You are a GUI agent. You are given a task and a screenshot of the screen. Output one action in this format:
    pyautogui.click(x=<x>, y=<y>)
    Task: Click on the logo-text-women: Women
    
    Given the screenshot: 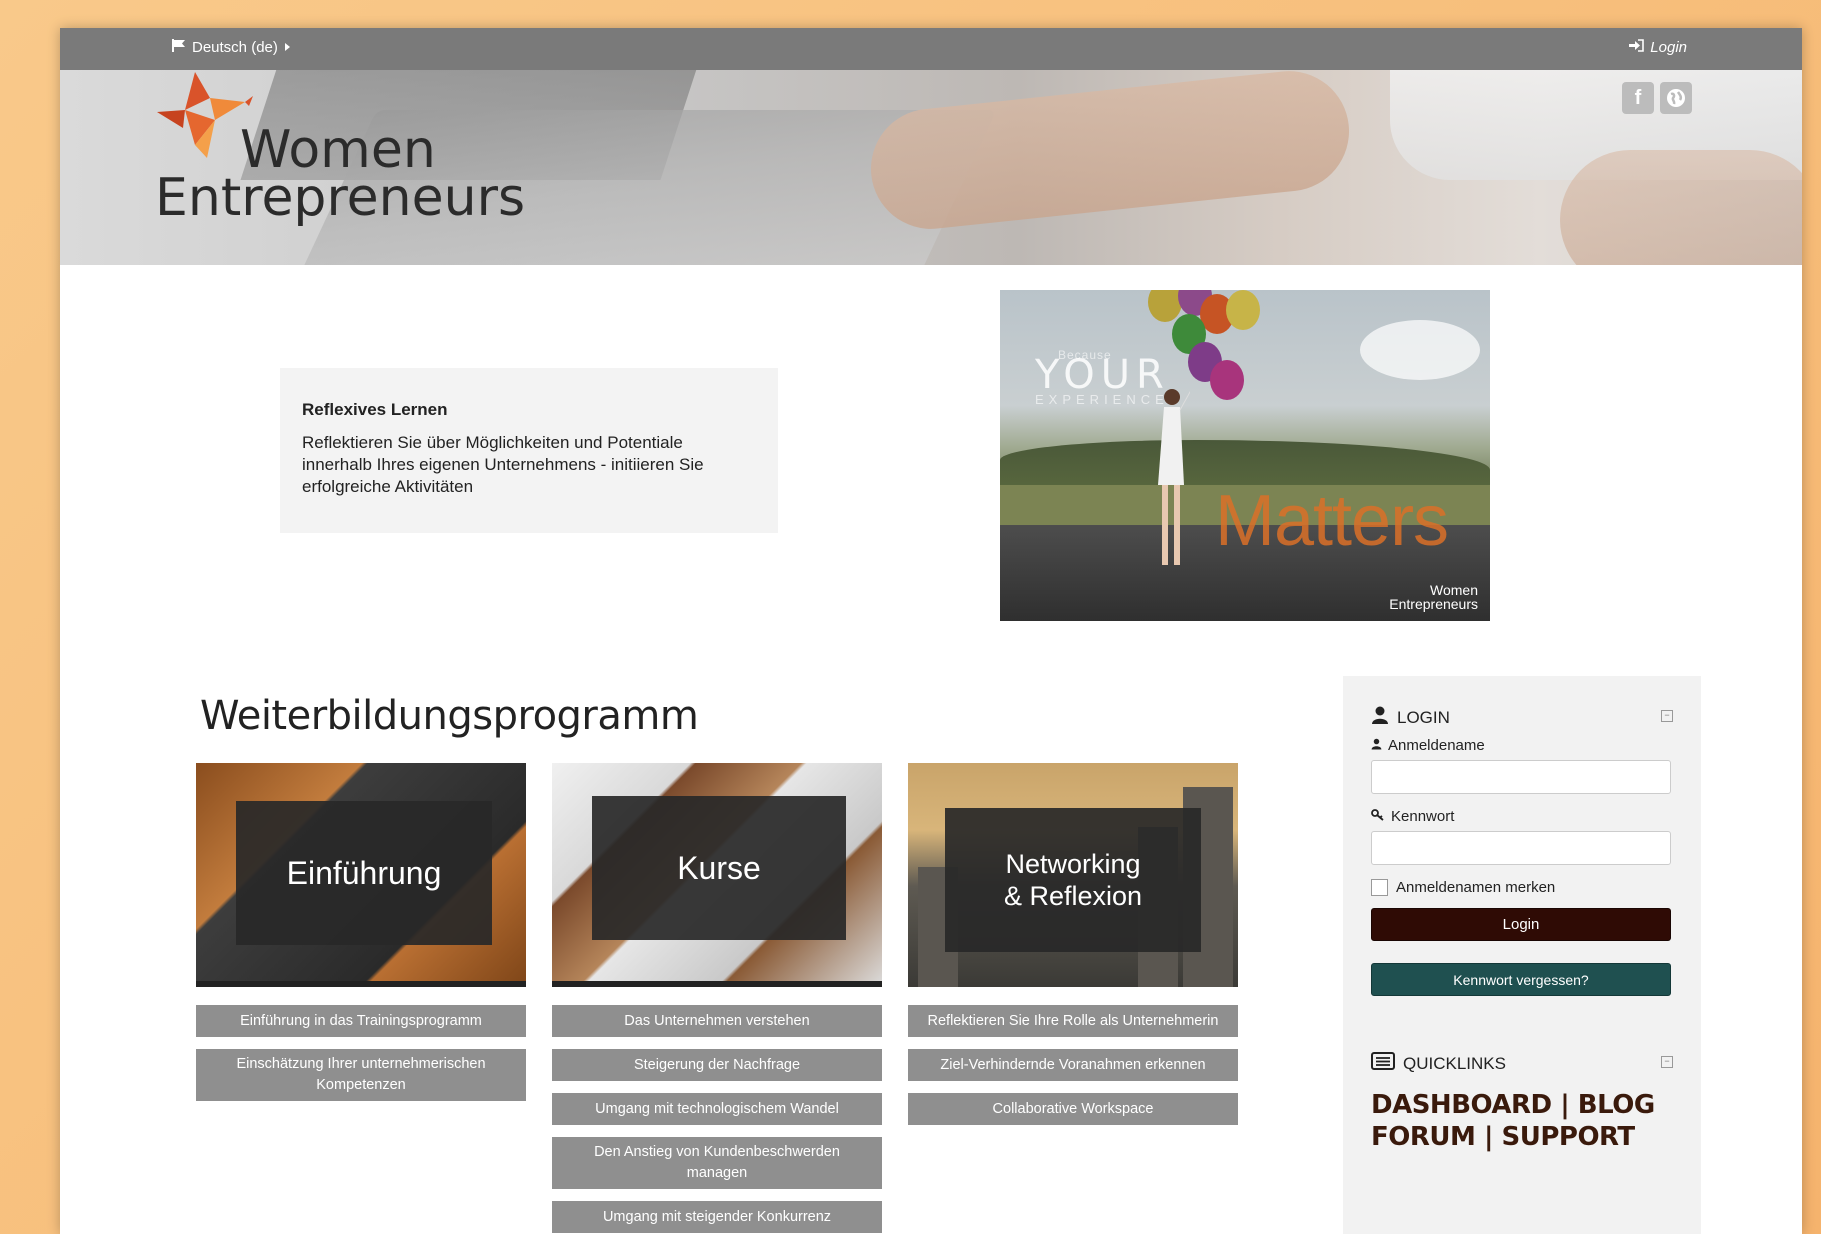 What is the action you would take?
    pyautogui.click(x=338, y=150)
    